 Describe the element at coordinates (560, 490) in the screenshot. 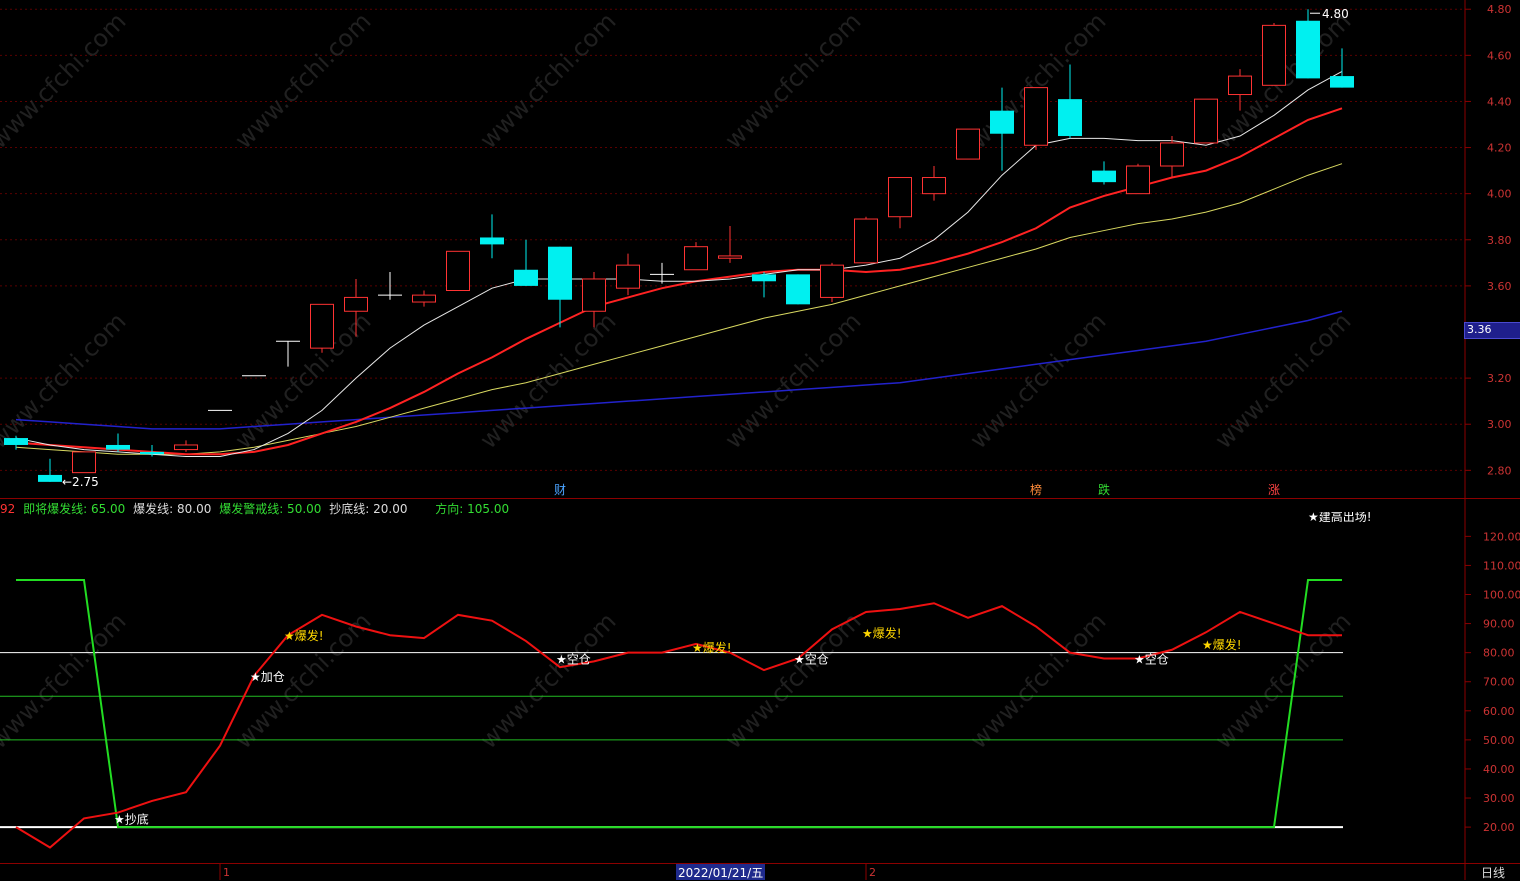

I see `price-marker: 财` at that location.